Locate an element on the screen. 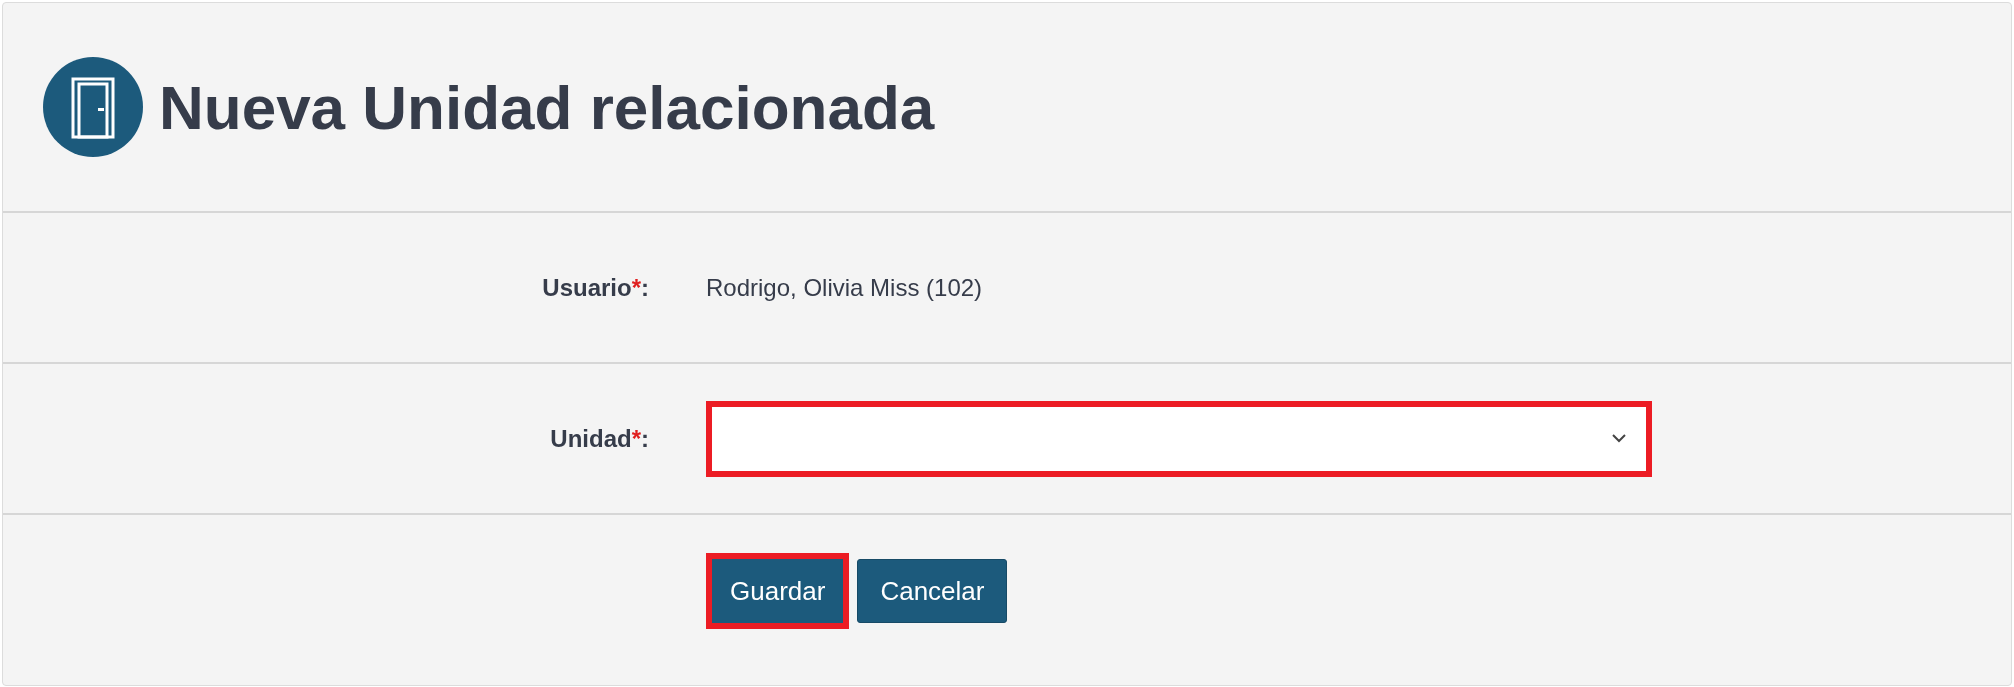 This screenshot has height=687, width=2014. field-value: Rodrigo, Olivia Miss (102) is located at coordinates (844, 287).